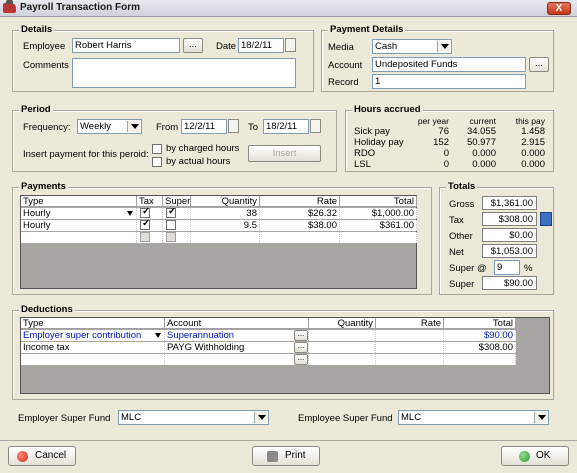 The height and width of the screenshot is (473, 577). What do you see at coordinates (22, 456) in the screenshot?
I see `cancel-icon` at bounding box center [22, 456].